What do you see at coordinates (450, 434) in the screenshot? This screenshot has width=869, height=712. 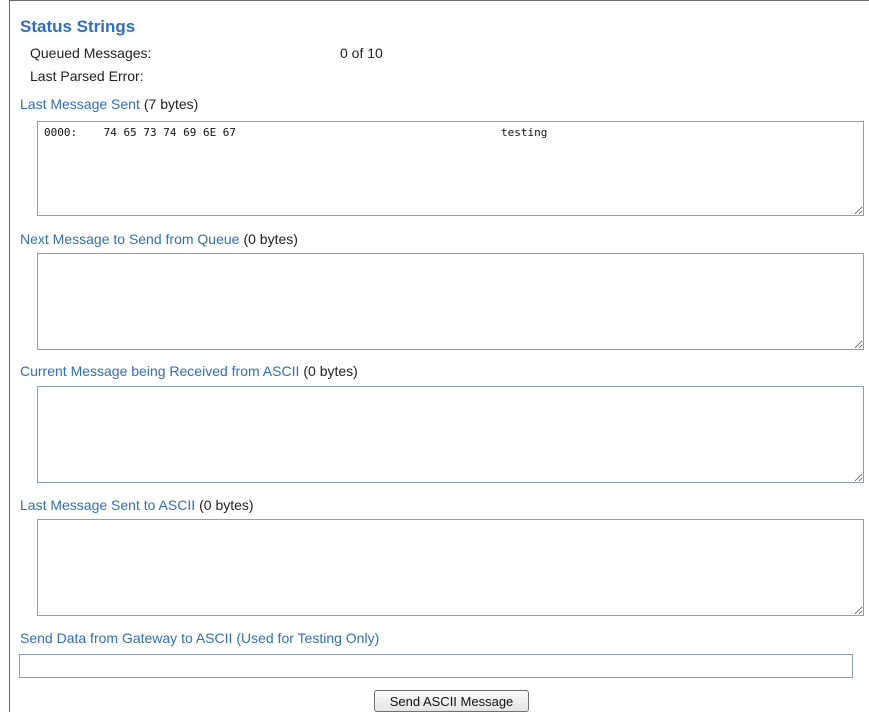 I see `current-message-textarea` at bounding box center [450, 434].